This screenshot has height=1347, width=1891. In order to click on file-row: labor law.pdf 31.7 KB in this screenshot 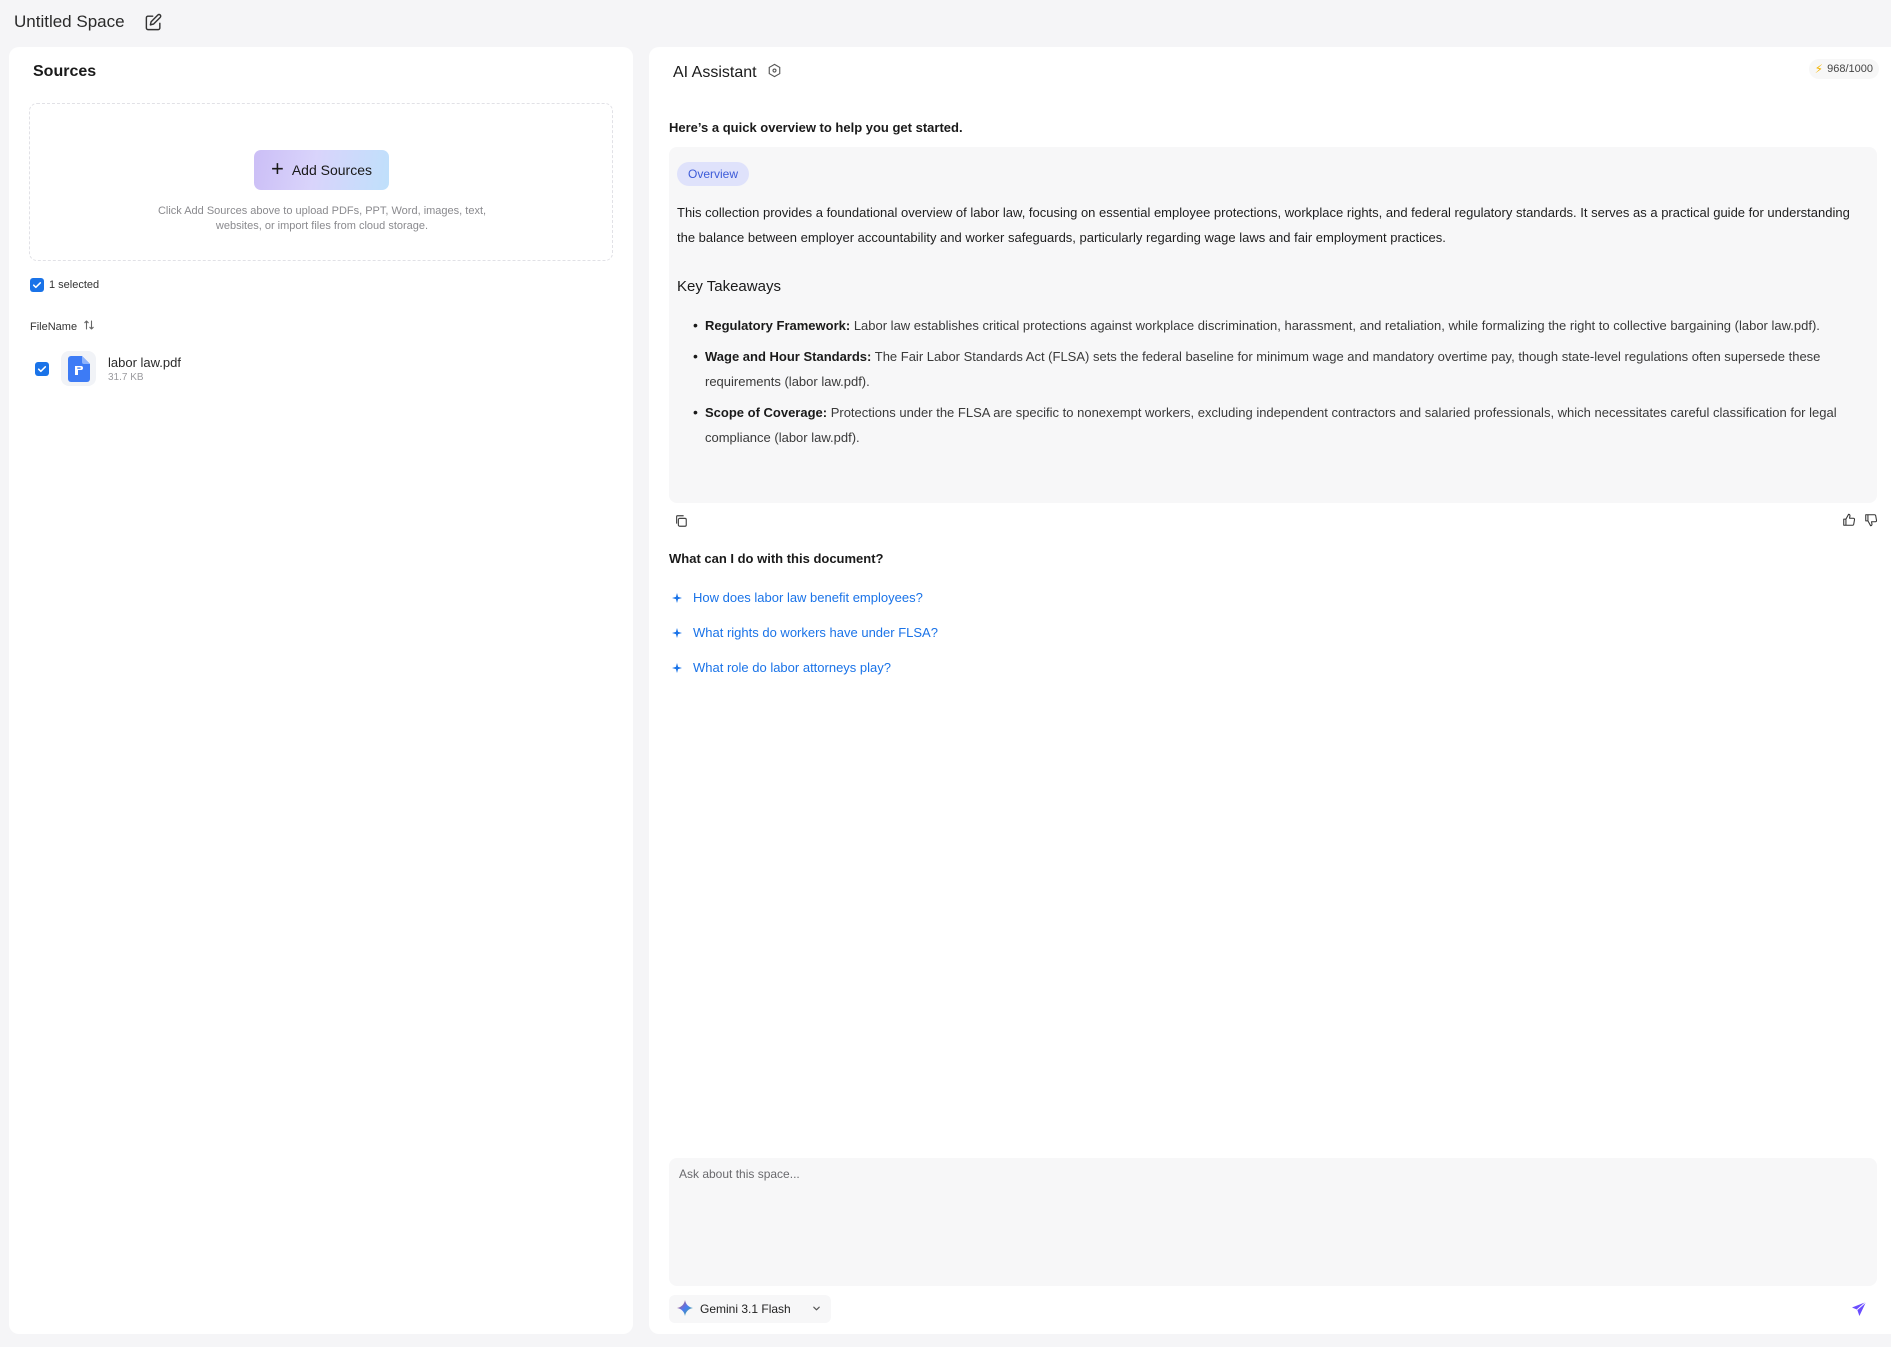, I will do `click(108, 368)`.